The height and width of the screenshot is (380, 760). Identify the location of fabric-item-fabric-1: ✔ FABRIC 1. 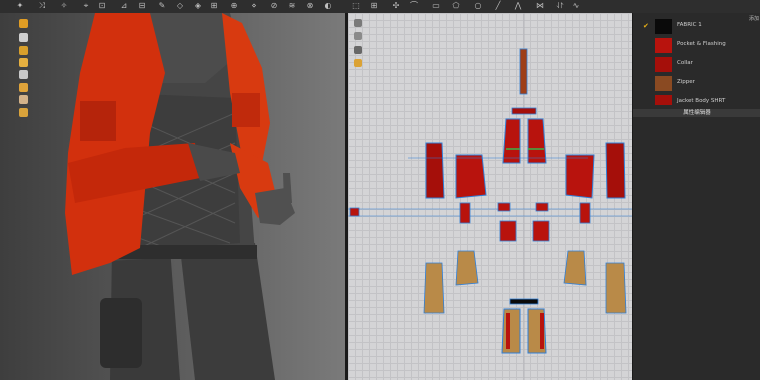
(701, 26).